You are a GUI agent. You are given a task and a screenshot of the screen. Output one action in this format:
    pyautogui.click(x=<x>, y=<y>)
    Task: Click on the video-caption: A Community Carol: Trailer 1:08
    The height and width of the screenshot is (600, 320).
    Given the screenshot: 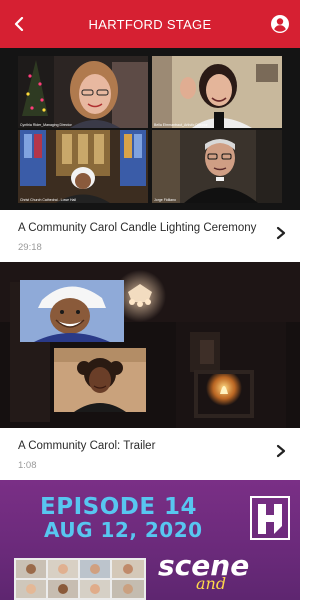 What is the action you would take?
    pyautogui.click(x=150, y=454)
    